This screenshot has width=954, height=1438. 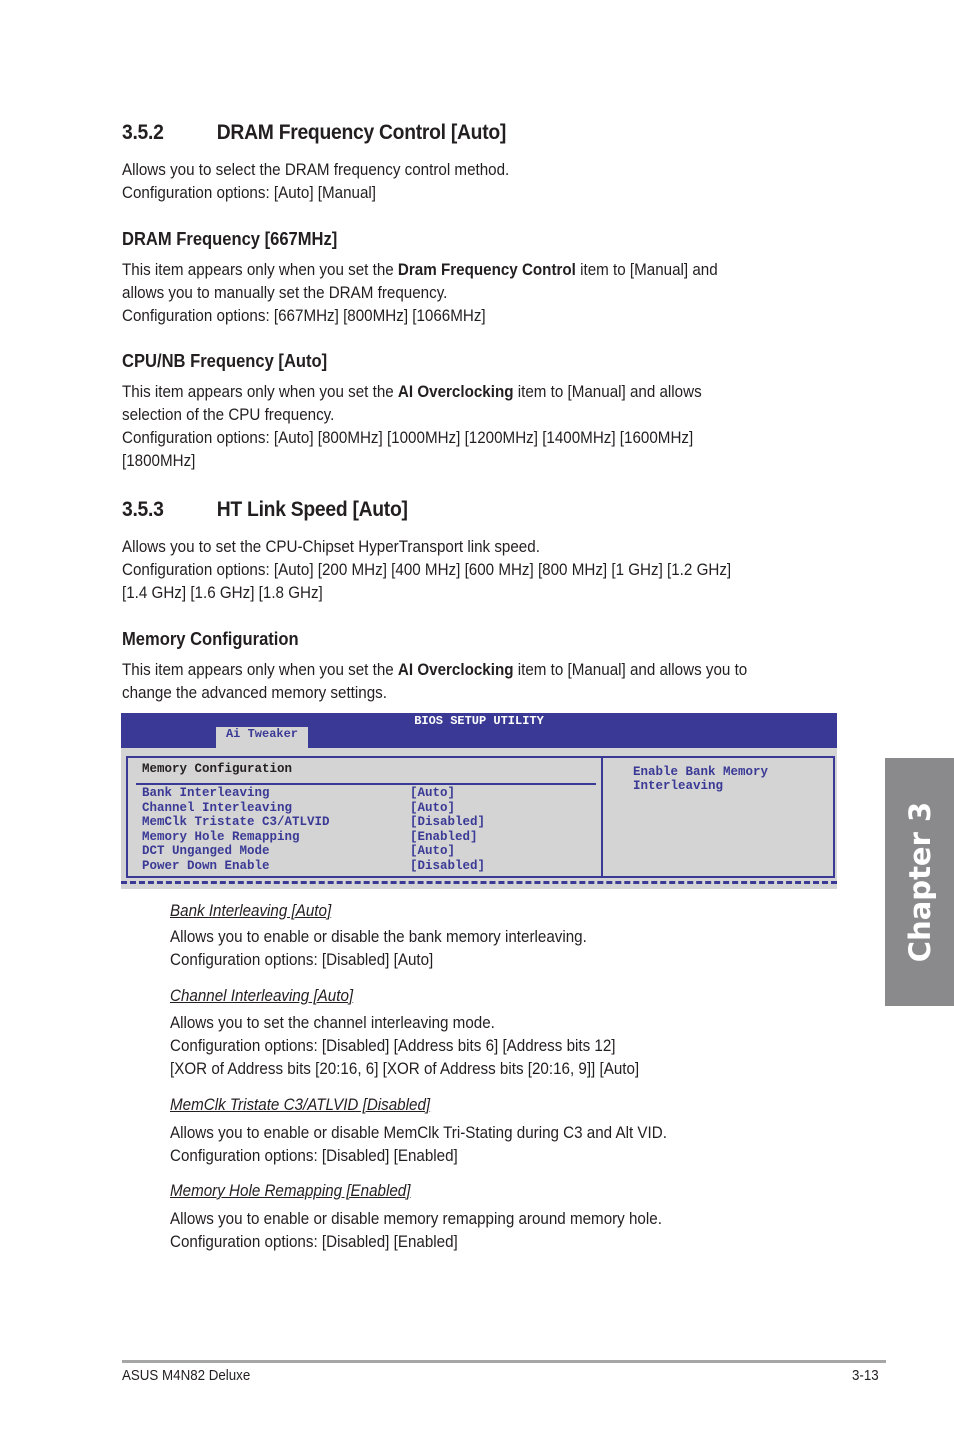 What do you see at coordinates (312, 509) in the screenshot?
I see `section-title: HT Link Speed [Auto]` at bounding box center [312, 509].